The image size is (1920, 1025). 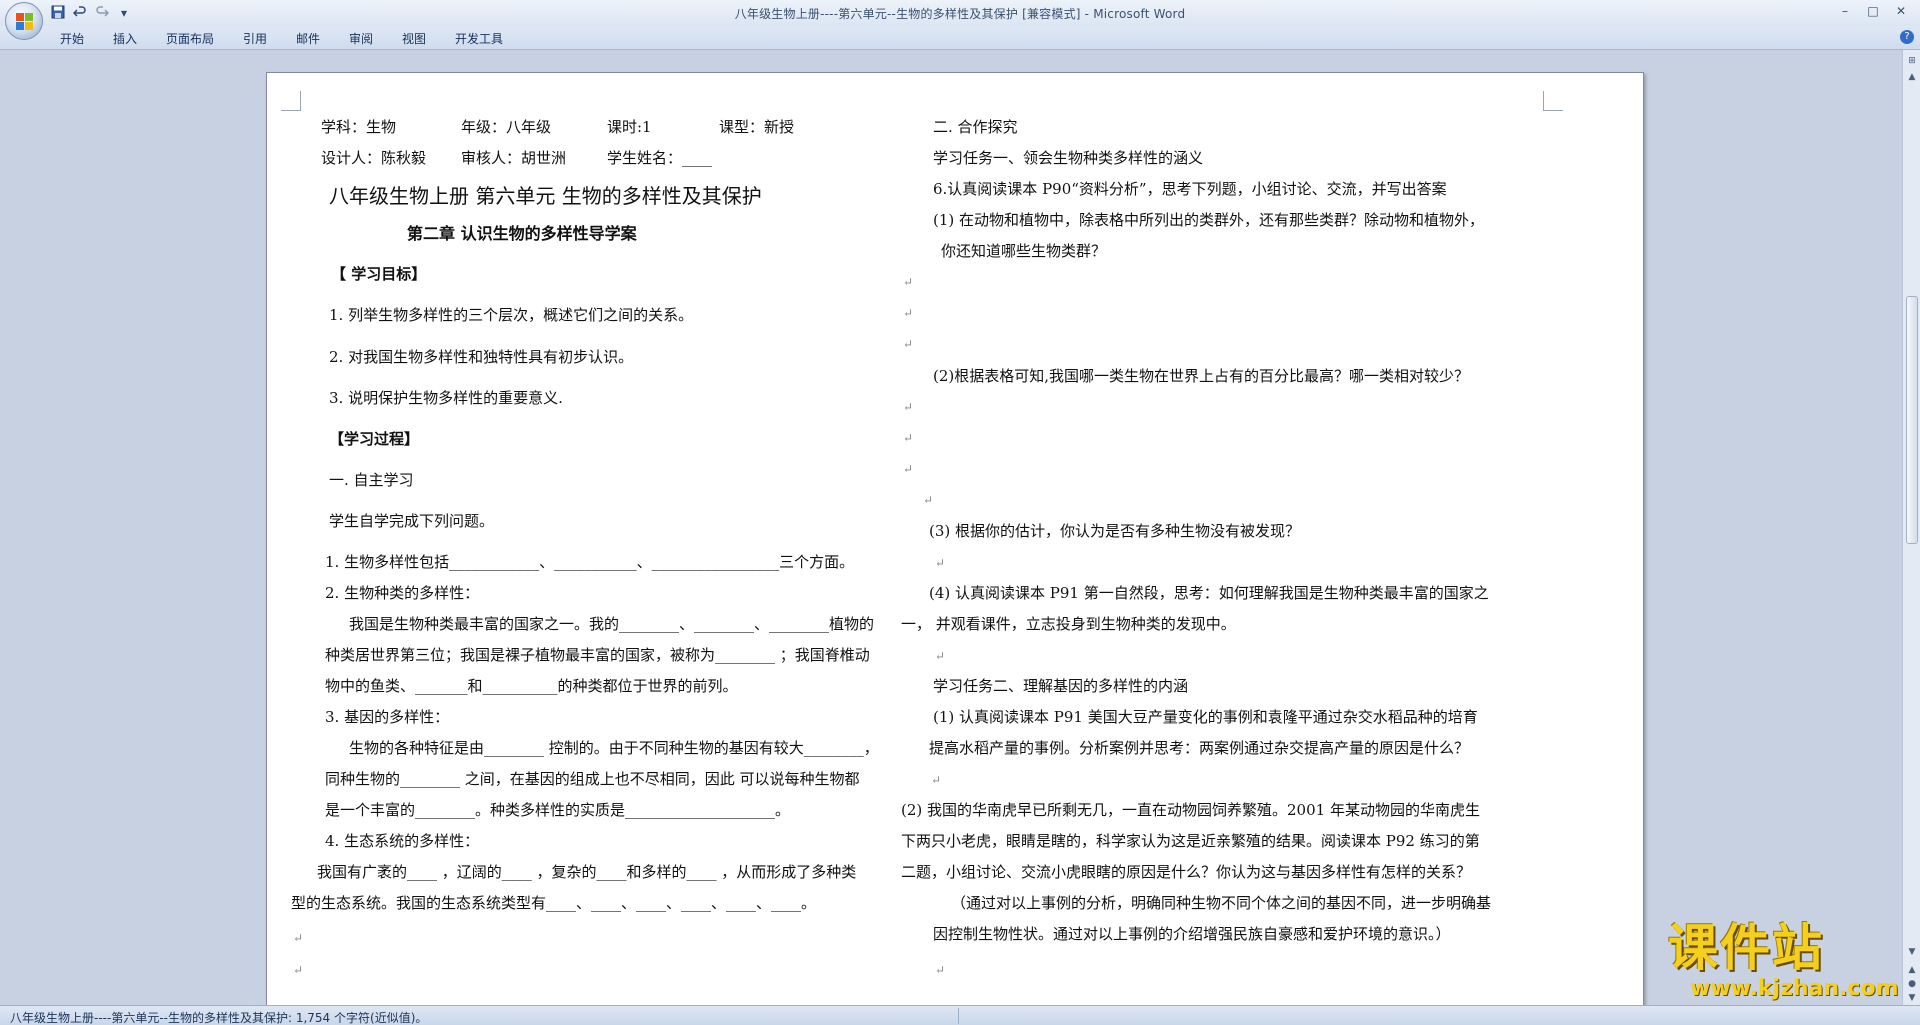 I want to click on question-text: 物中的鱼类、_______和__________的种类都位于世界的前列。, so click(x=531, y=686).